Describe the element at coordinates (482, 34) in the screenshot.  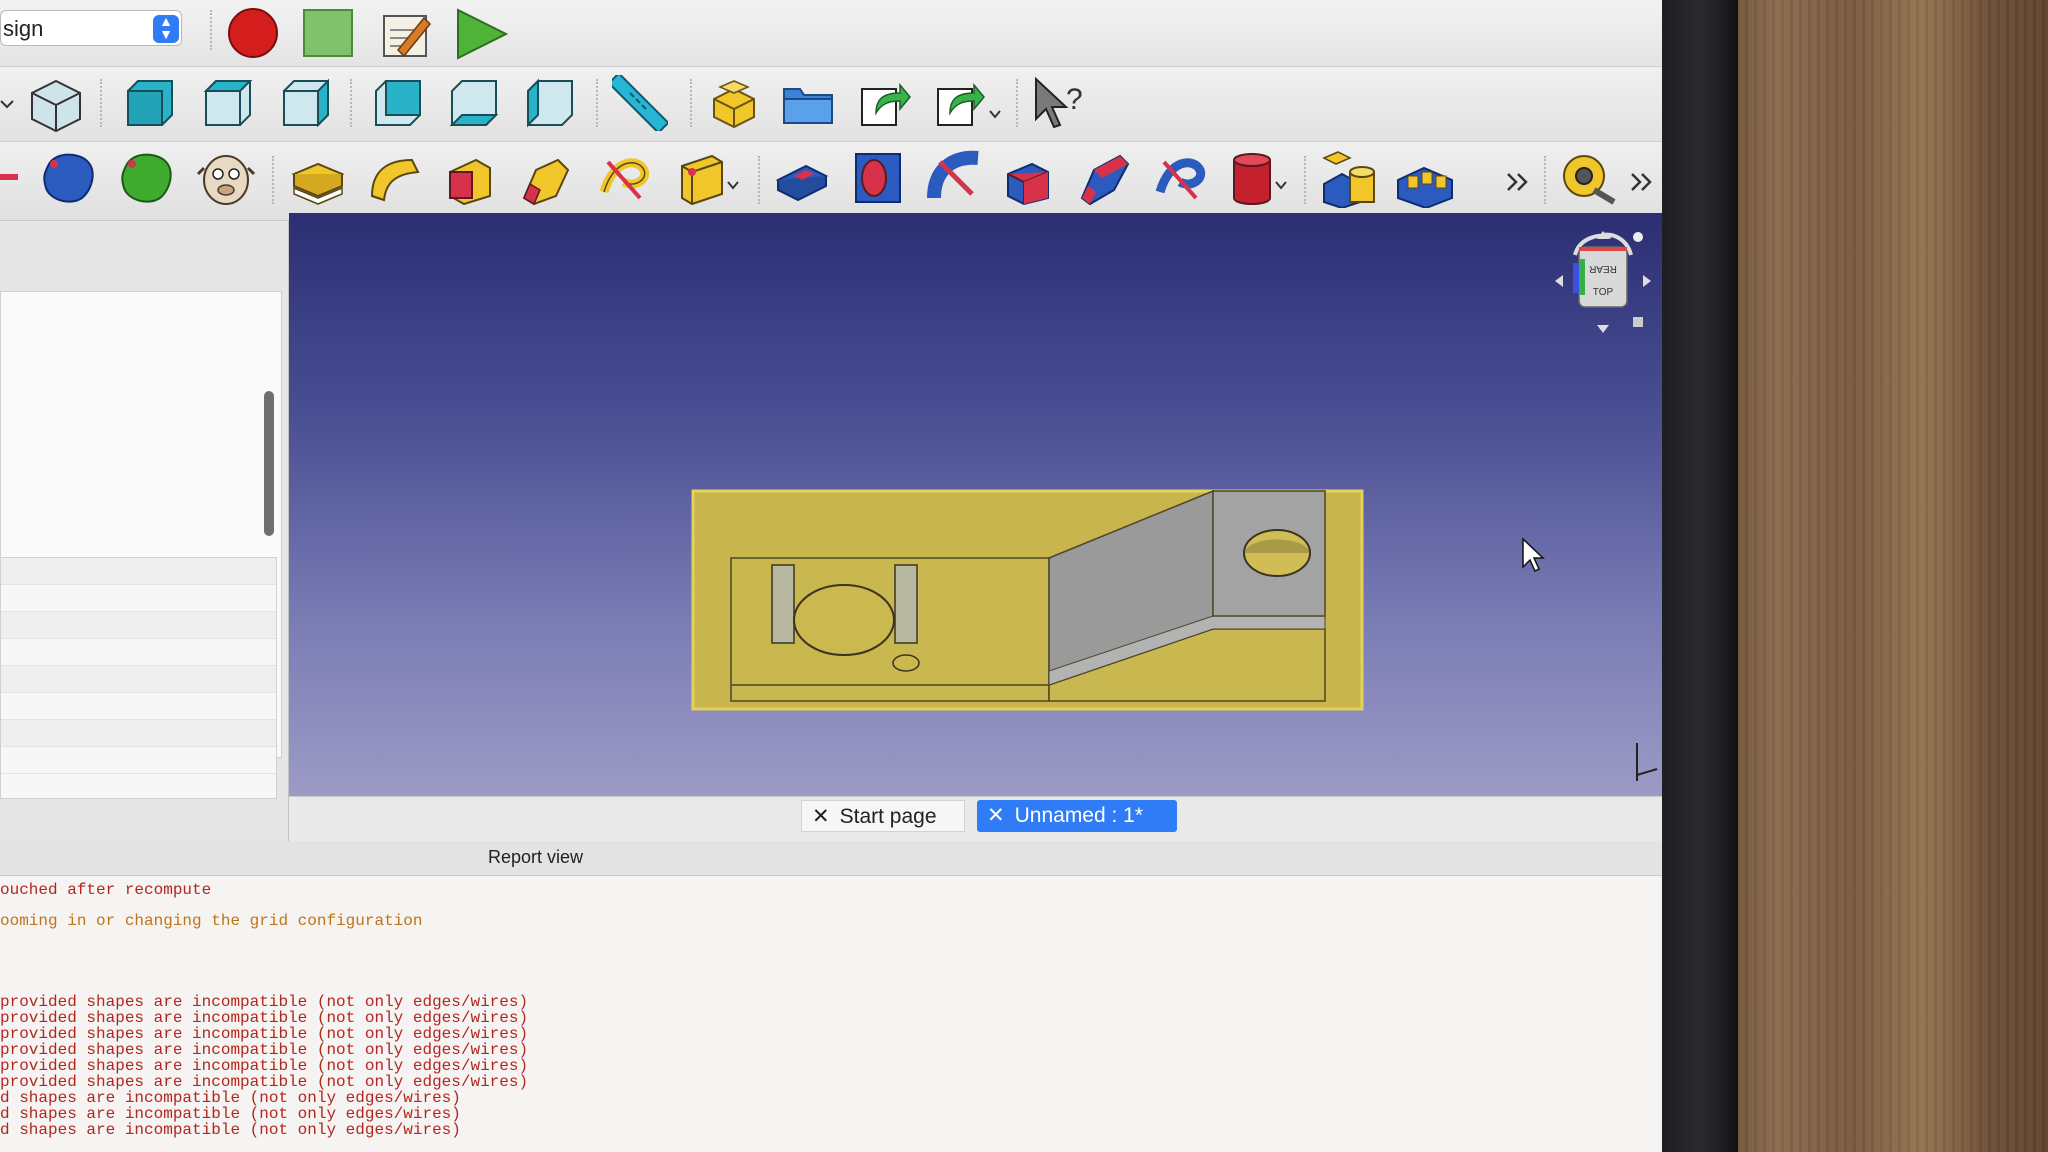
I see `run-macro-icon` at that location.